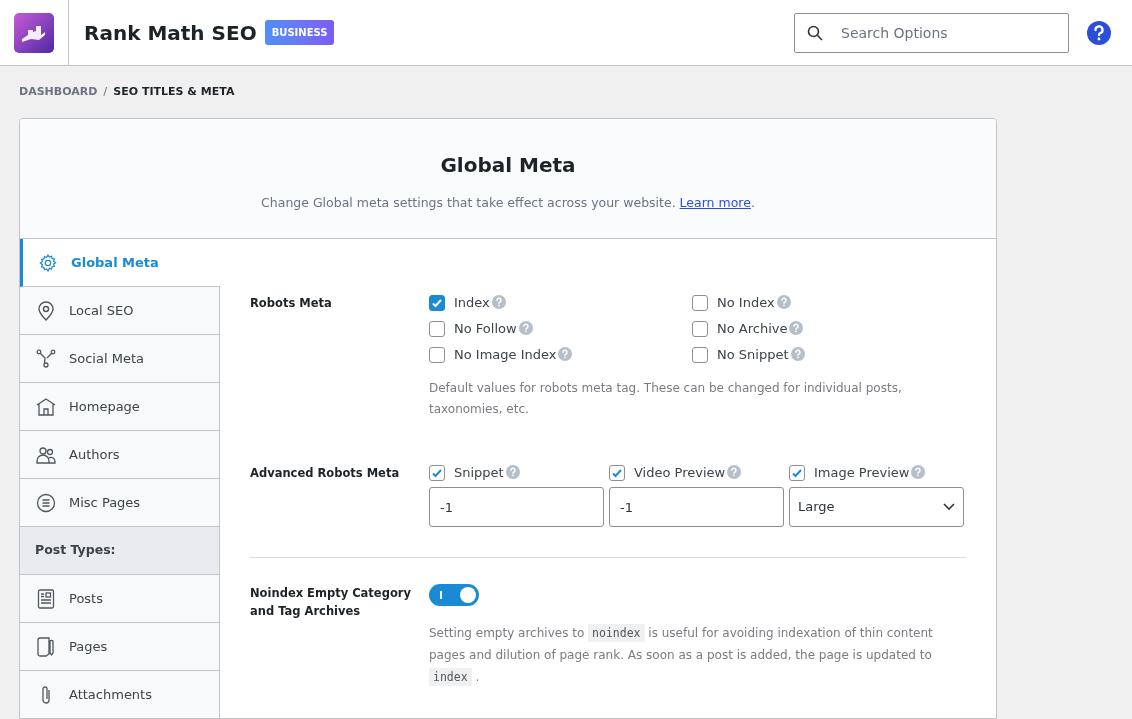  Describe the element at coordinates (331, 602) in the screenshot. I see `setting-label: Noindex Empty Category and Tag Archives` at that location.